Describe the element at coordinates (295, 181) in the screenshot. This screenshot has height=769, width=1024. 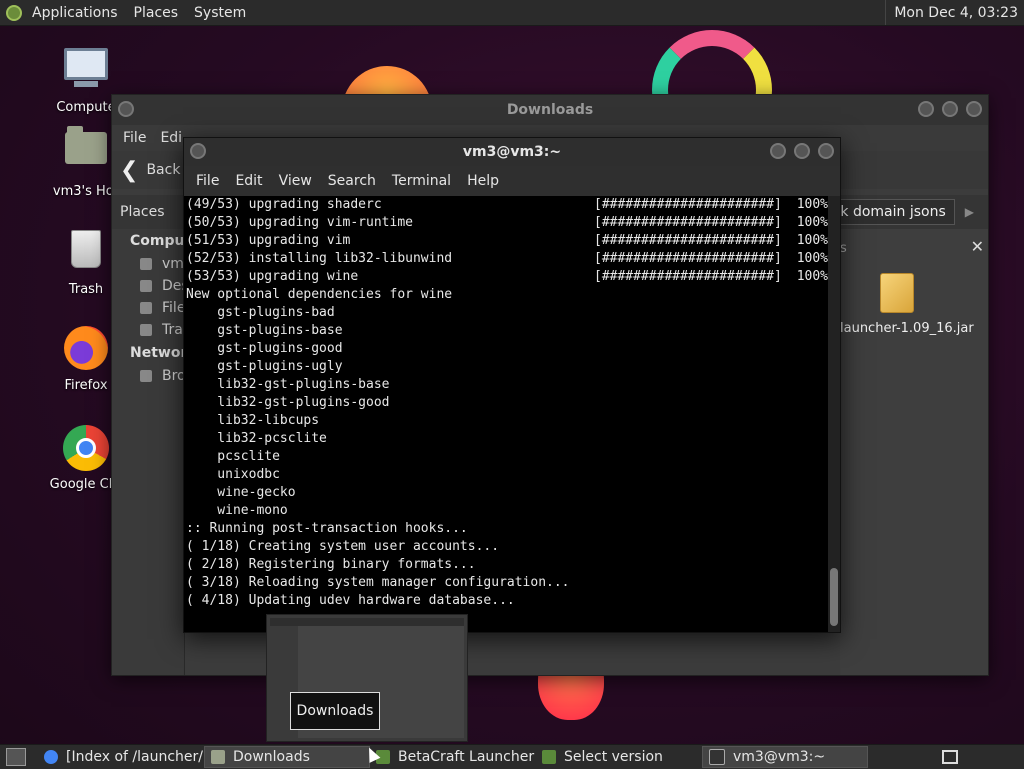
I see `menu-view: View` at that location.